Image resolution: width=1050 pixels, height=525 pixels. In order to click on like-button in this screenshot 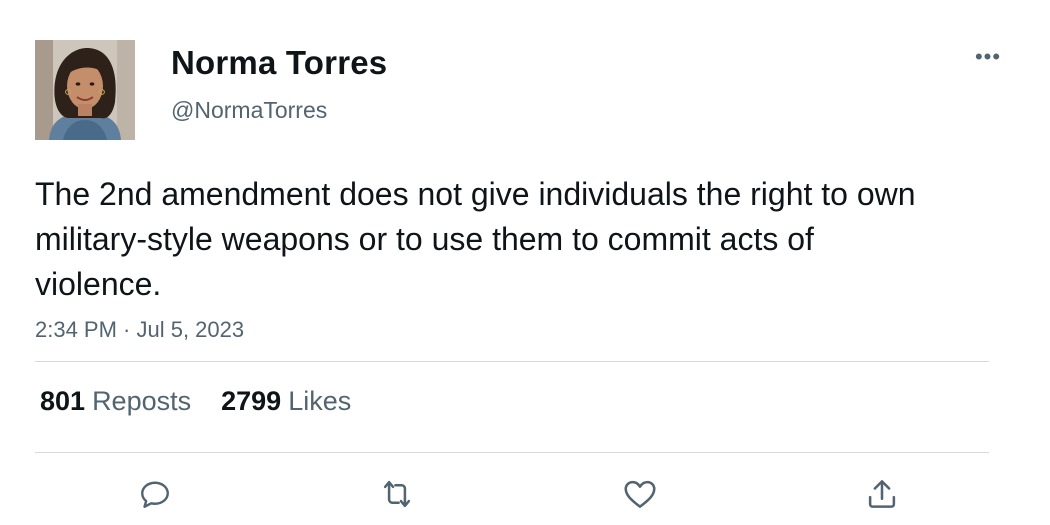, I will do `click(640, 494)`.